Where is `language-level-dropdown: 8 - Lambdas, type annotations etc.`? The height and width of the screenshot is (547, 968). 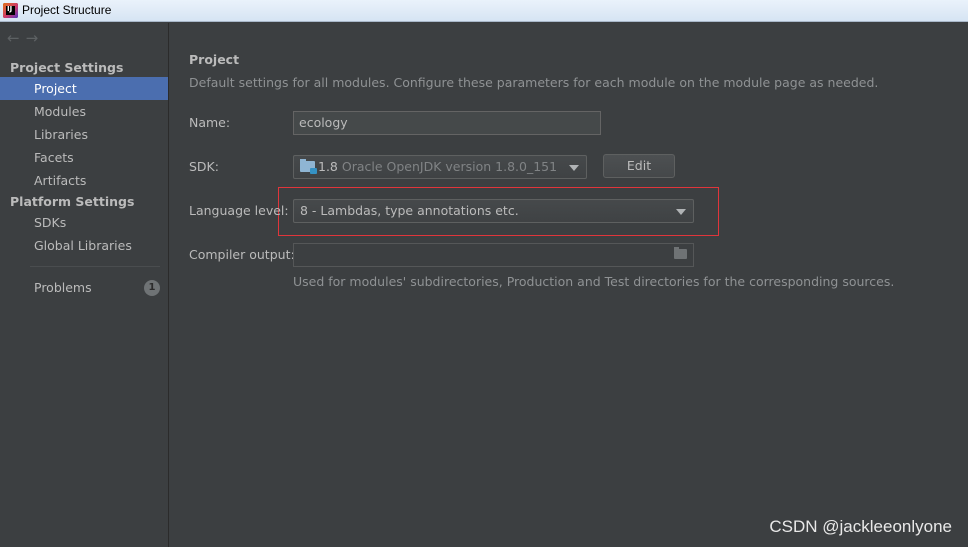 language-level-dropdown: 8 - Lambdas, type annotations etc. is located at coordinates (493, 211).